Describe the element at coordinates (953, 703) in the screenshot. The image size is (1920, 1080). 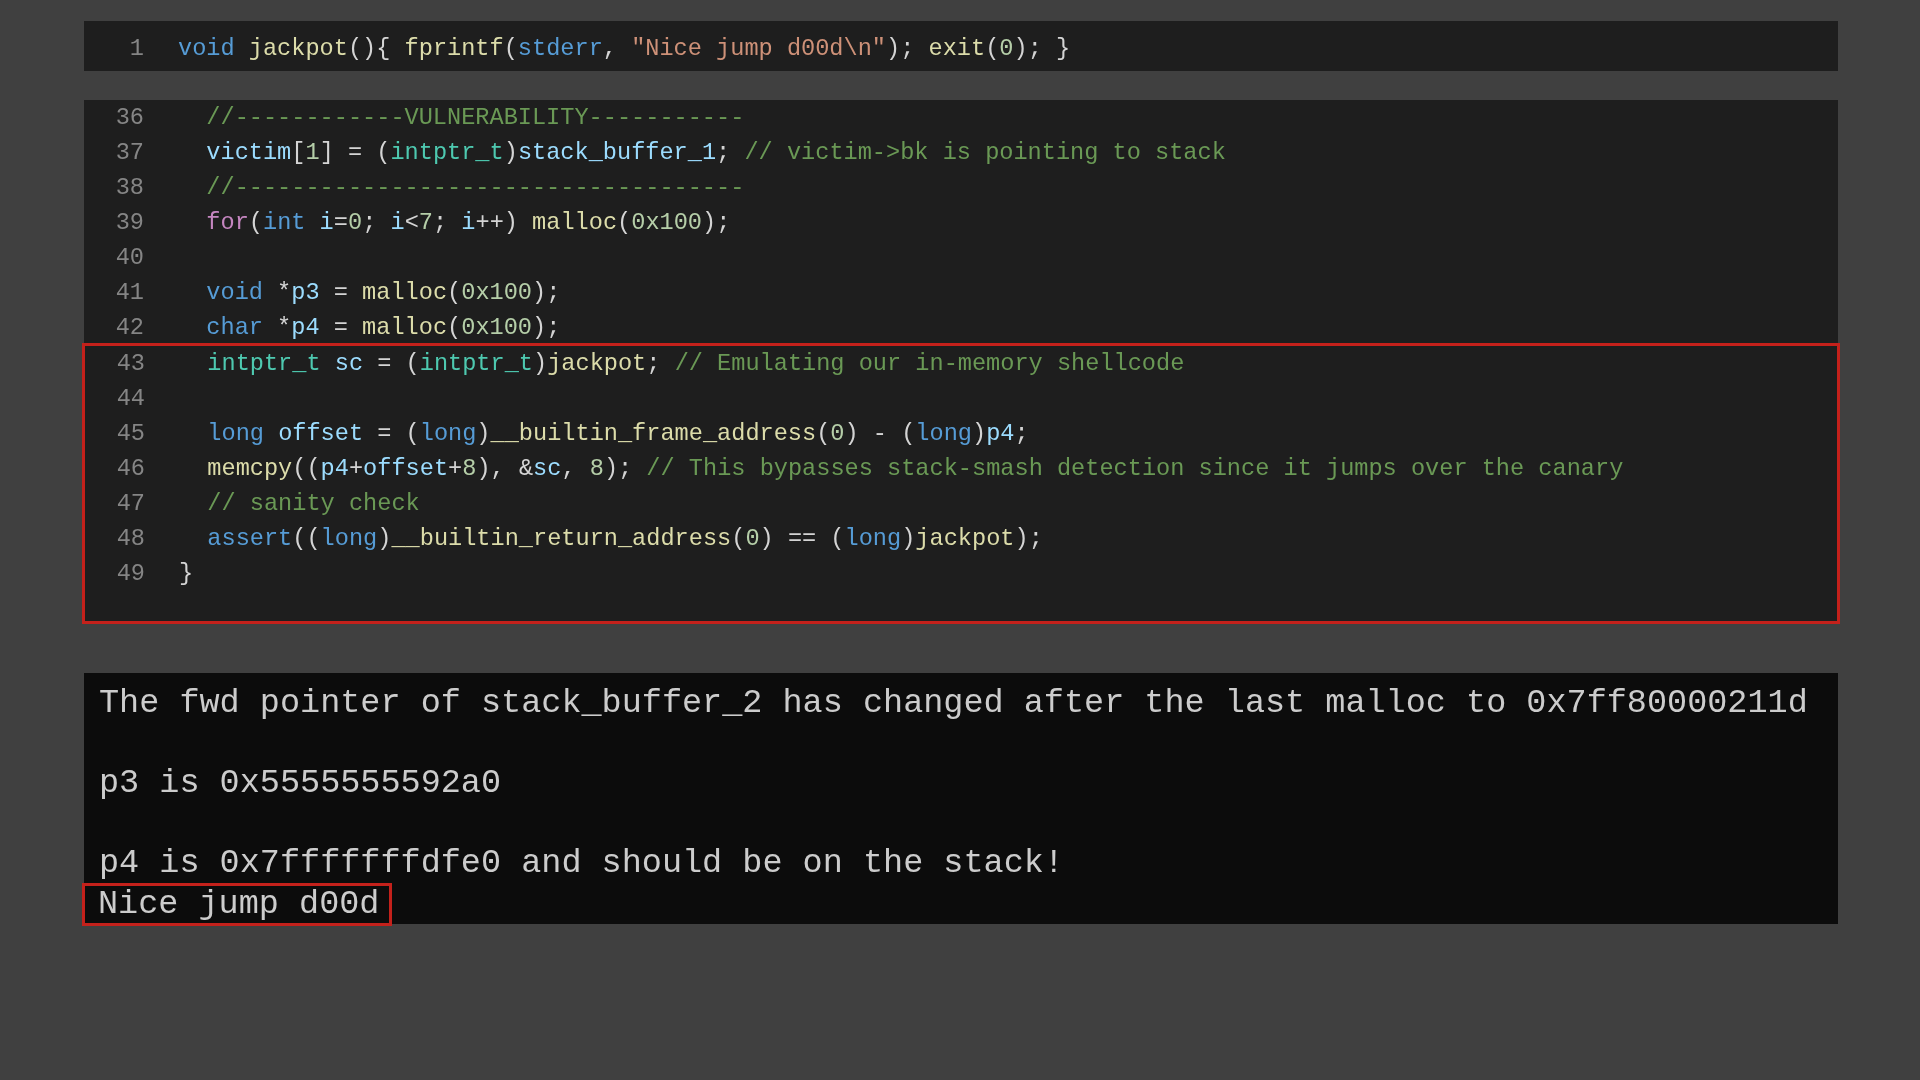
I see `terminal-output-line: The fwd pointer of stack_buffer_2 has changed after the last malloc to 0x7ff80000211d` at that location.